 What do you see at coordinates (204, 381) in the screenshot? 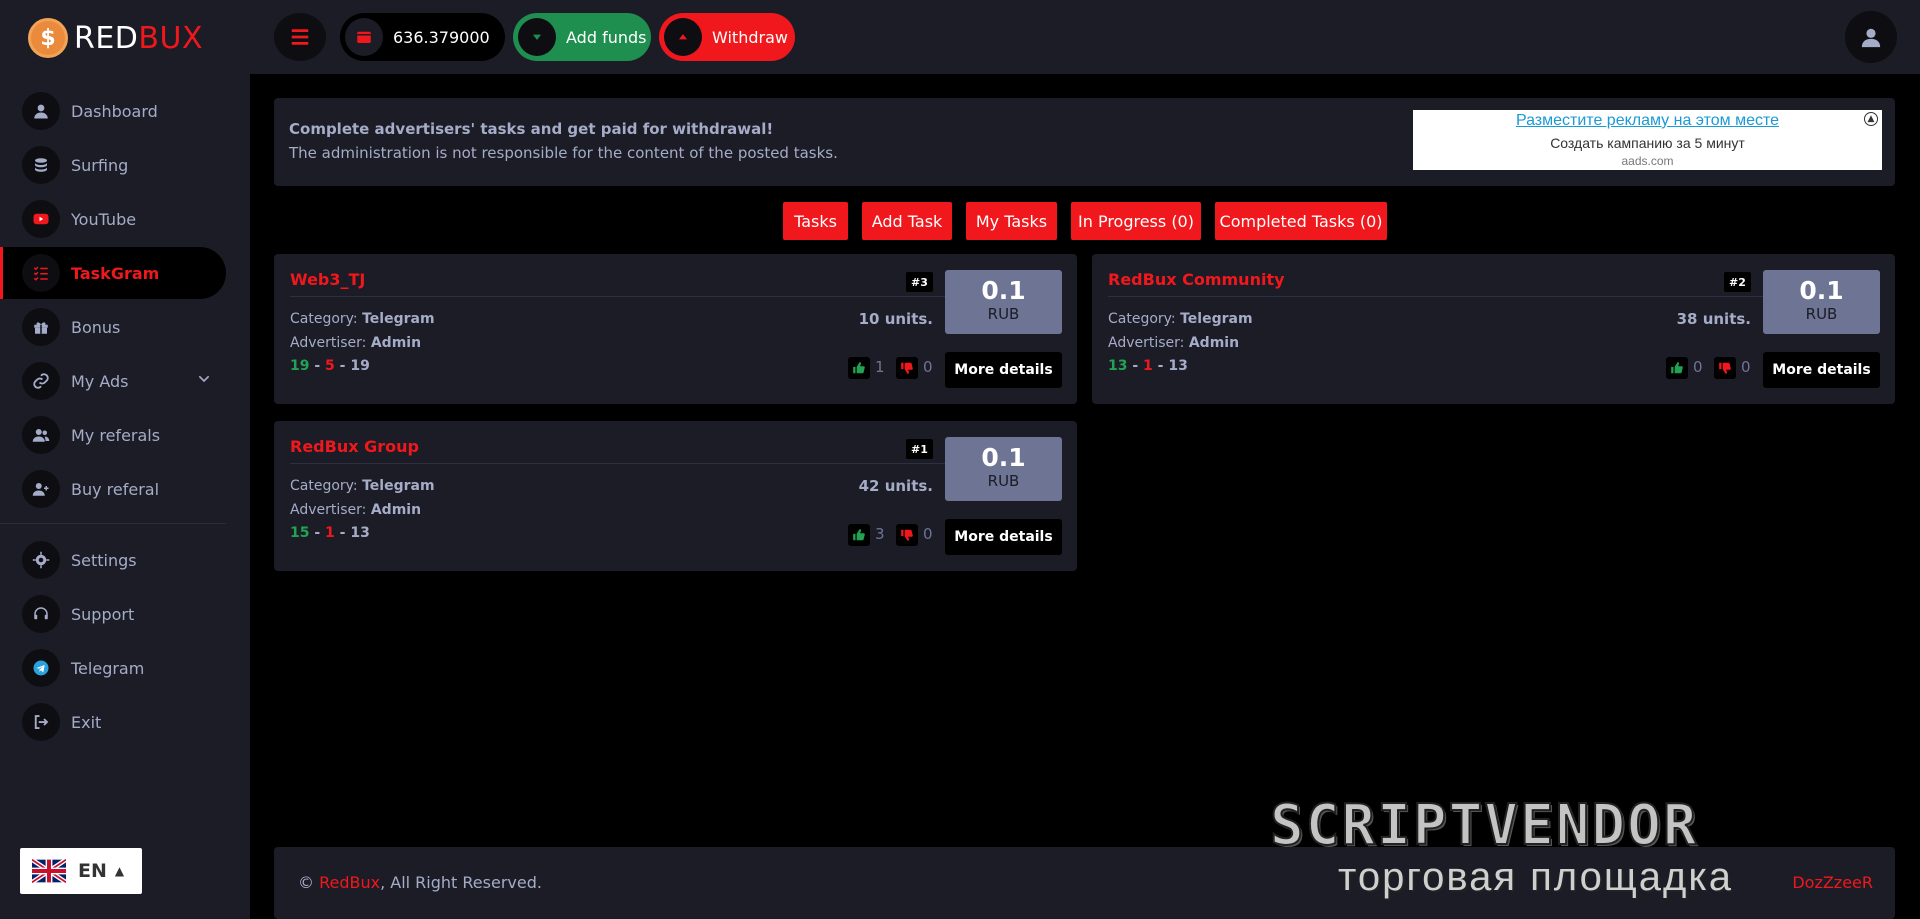
I see `chevron-down-icon` at bounding box center [204, 381].